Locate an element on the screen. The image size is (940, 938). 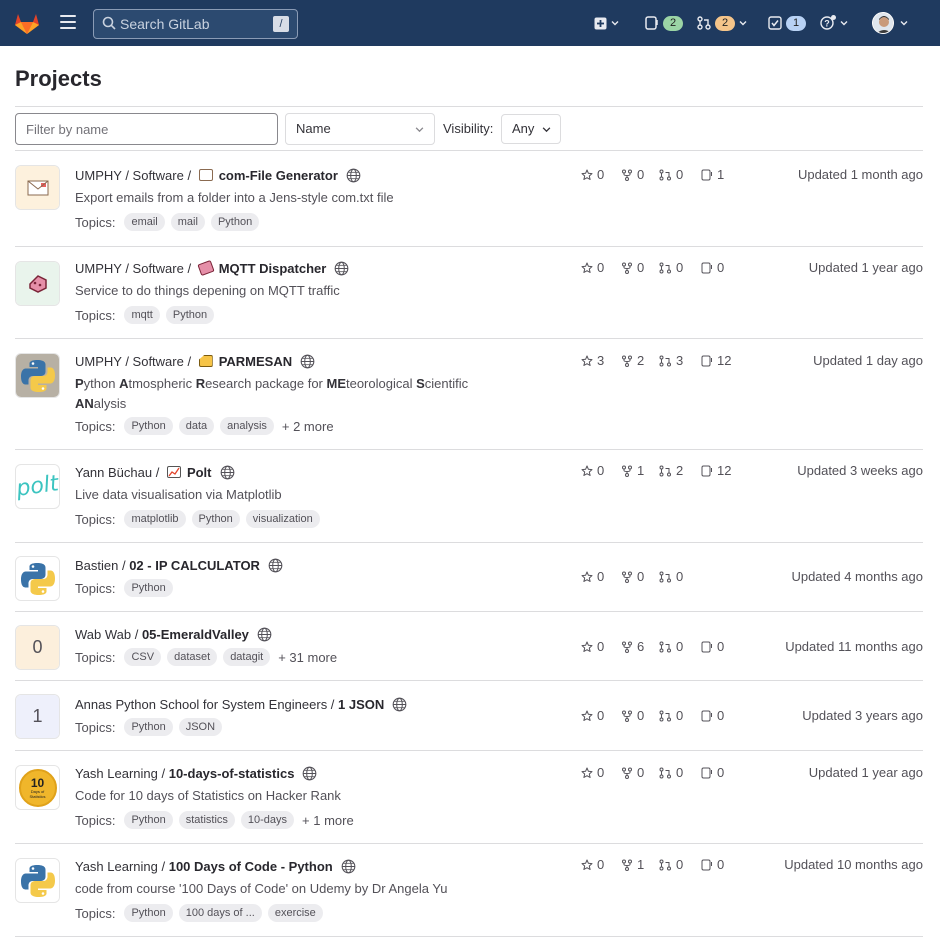
project-title-link: Wab Wab / 05-EmeraldValley is located at coordinates (173, 634).